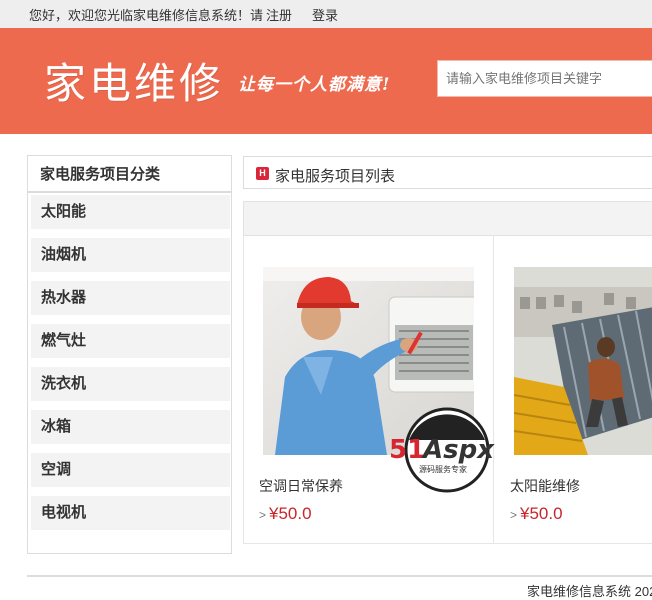 The image size is (652, 600). I want to click on sidebar-item-television: 电视机, so click(130, 513).